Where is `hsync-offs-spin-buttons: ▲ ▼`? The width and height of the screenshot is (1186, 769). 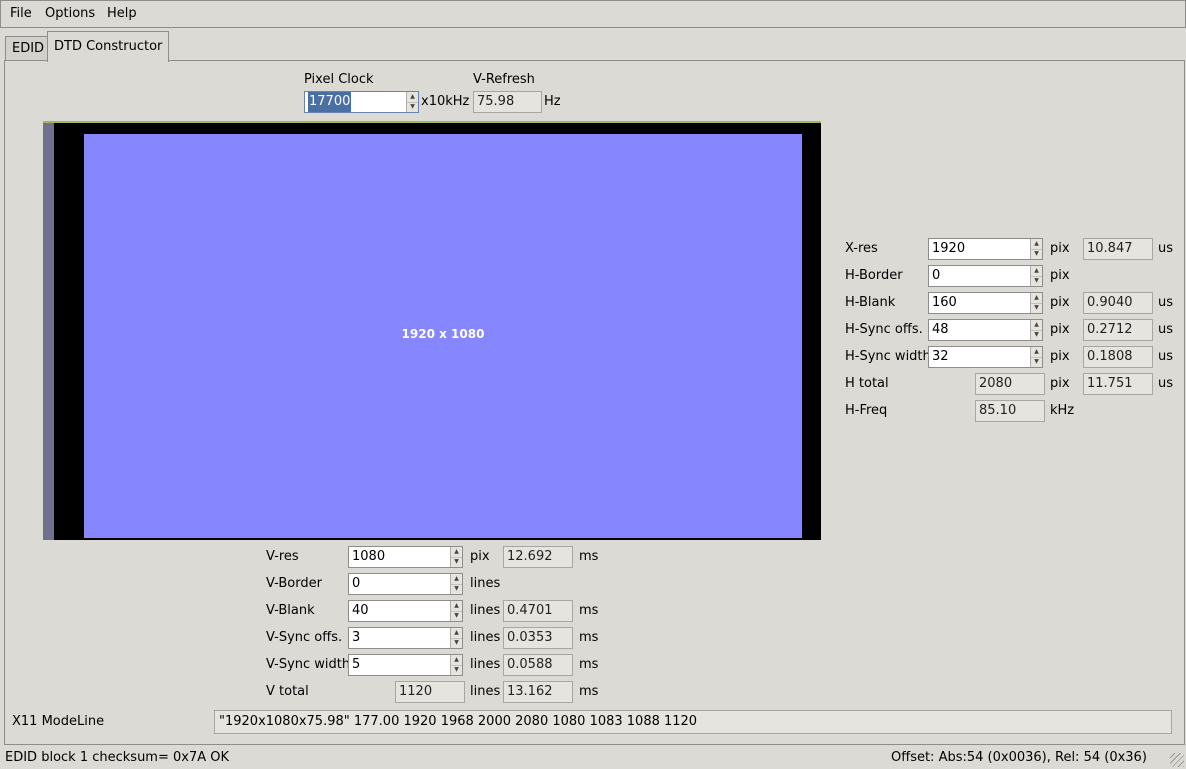
hsync-offs-spin-buttons: ▲ ▼ is located at coordinates (1036, 330).